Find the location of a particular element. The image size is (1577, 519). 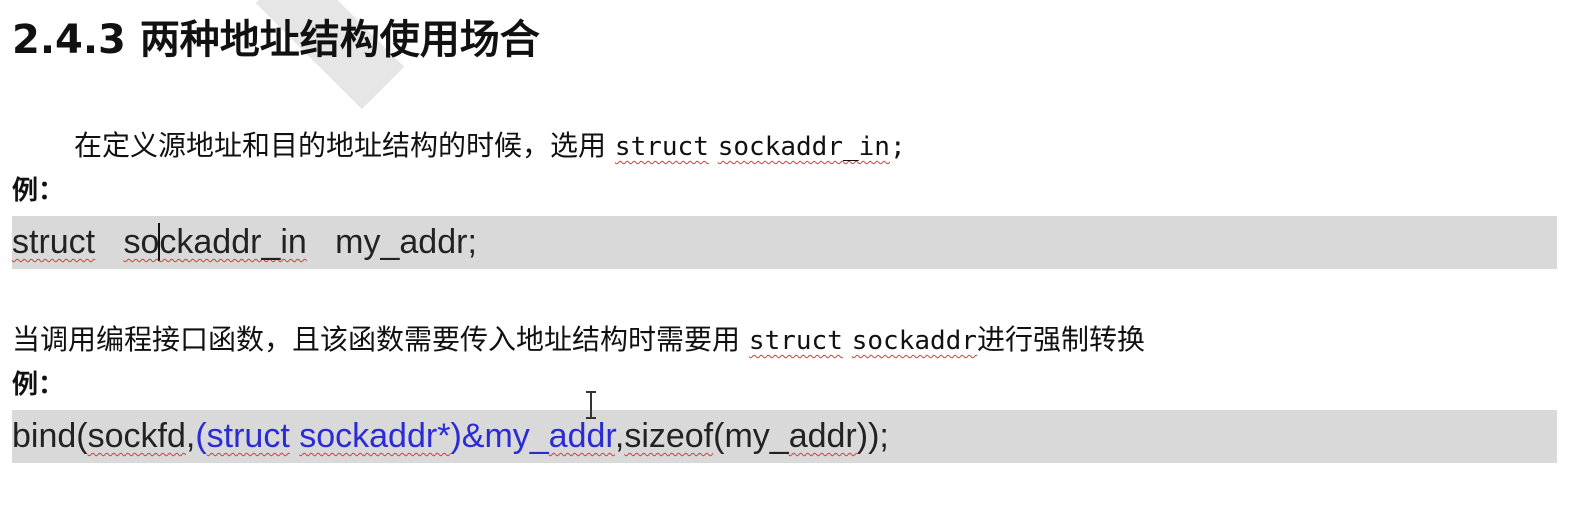

code-cast-close: )&my_ is located at coordinates (499, 436).